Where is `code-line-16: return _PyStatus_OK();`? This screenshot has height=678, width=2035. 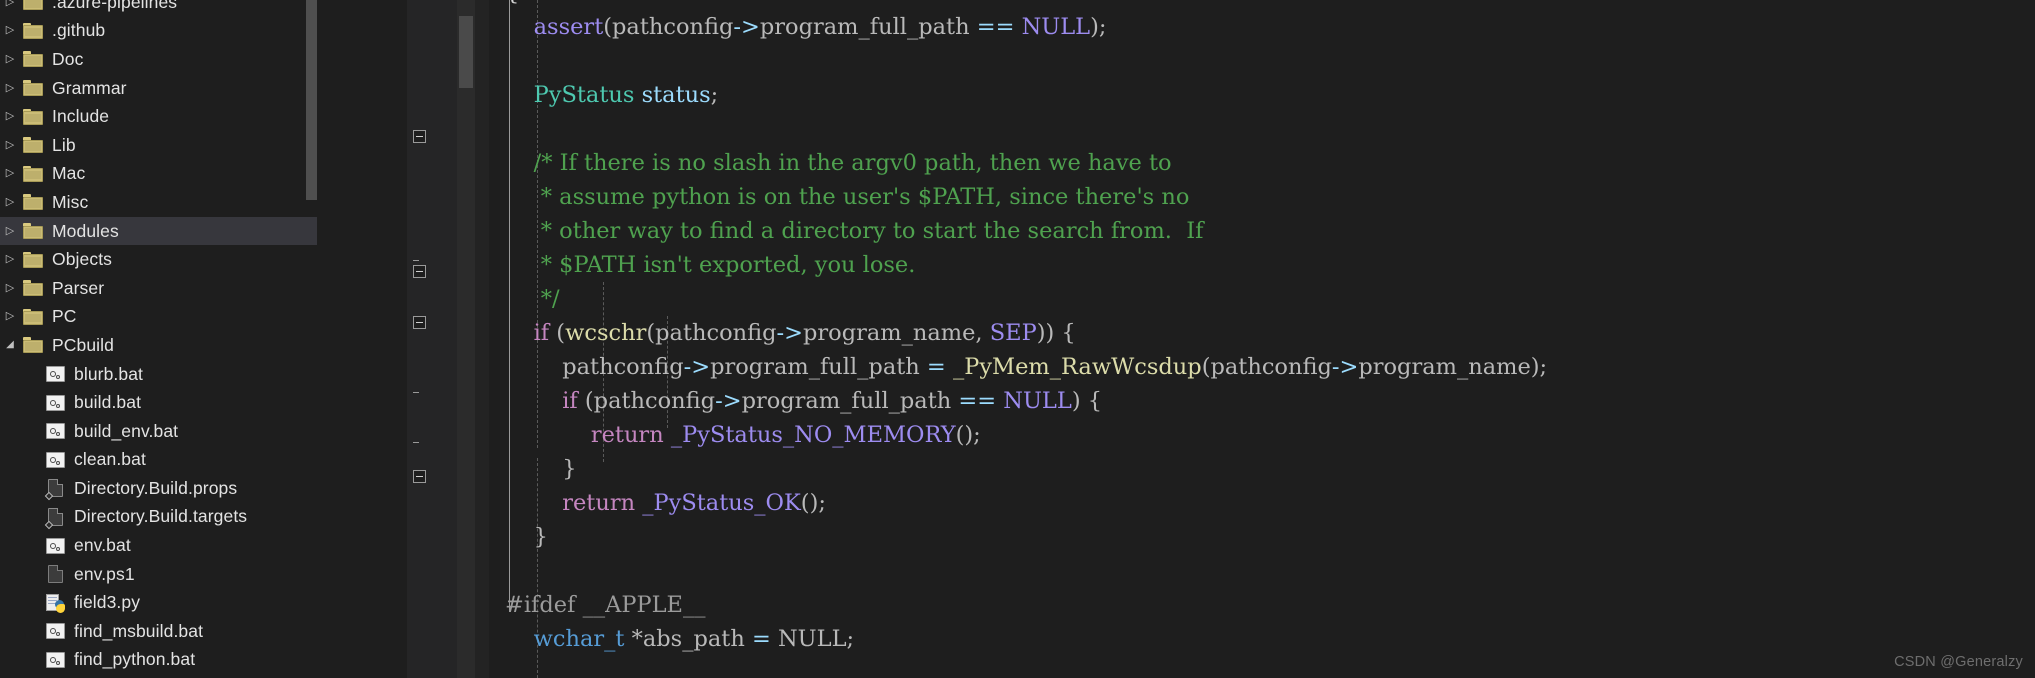
code-line-16: return _PyStatus_OK(); is located at coordinates (694, 503).